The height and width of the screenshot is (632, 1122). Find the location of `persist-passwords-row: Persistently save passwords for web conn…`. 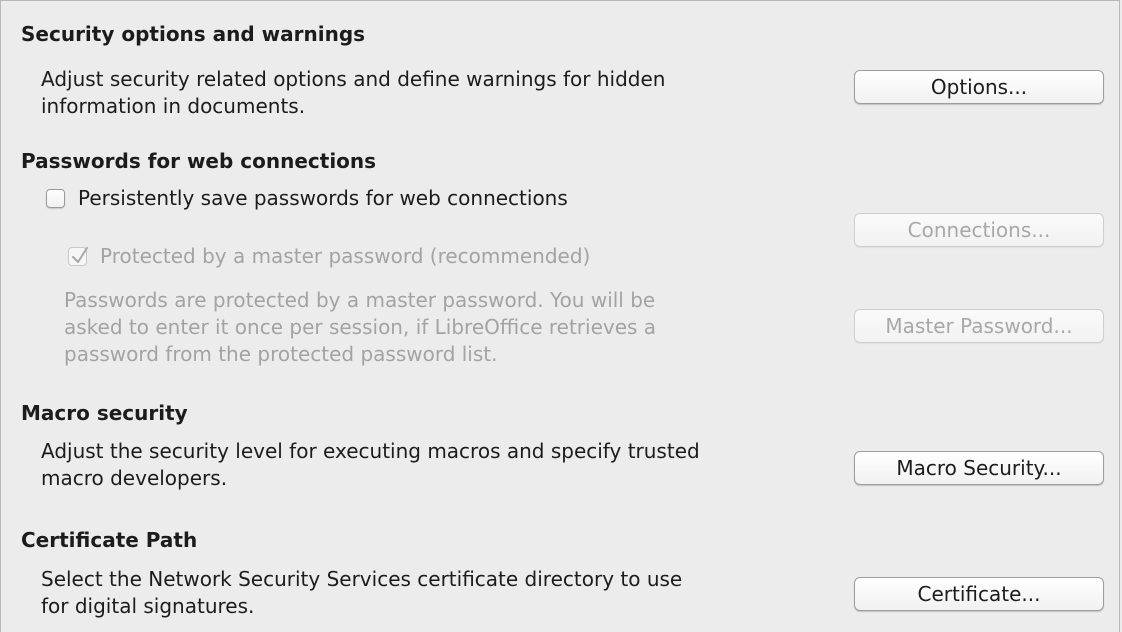

persist-passwords-row: Persistently save passwords for web conn… is located at coordinates (307, 198).